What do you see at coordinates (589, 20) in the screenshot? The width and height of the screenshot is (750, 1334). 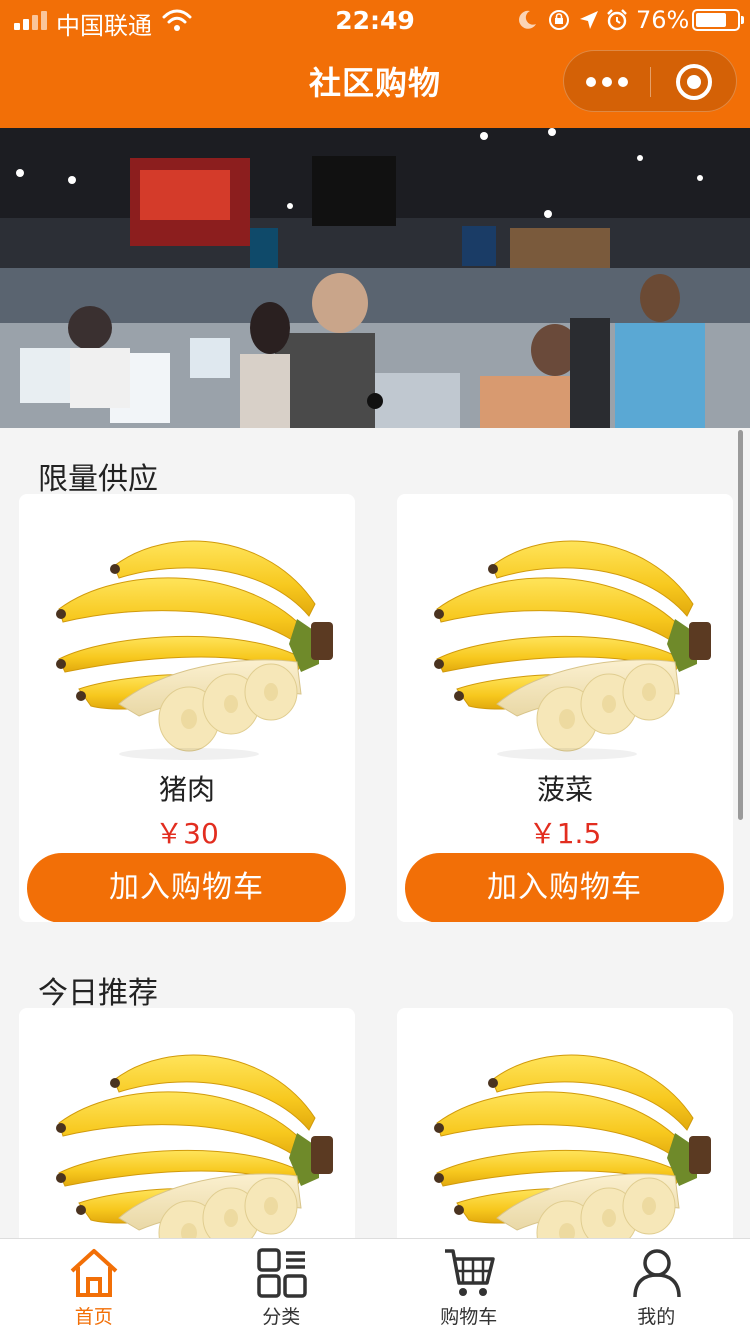 I see `location-icon` at bounding box center [589, 20].